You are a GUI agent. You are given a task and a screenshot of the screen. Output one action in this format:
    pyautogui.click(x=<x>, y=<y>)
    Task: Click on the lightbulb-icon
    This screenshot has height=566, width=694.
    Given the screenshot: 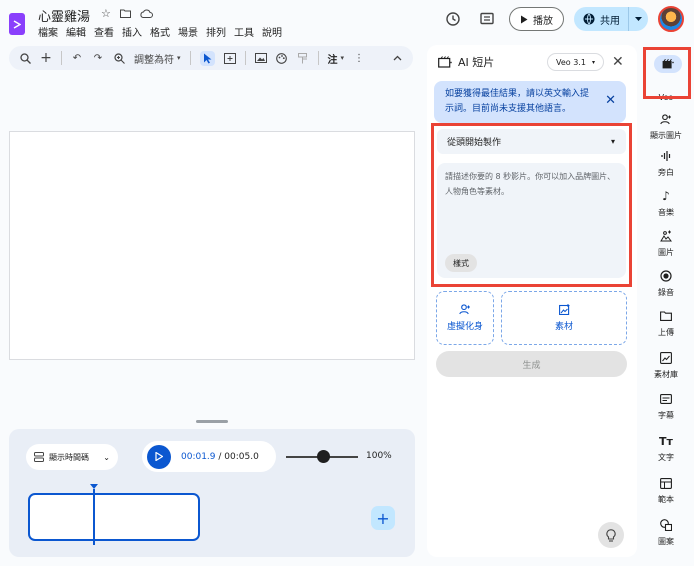 What is the action you would take?
    pyautogui.click(x=611, y=535)
    